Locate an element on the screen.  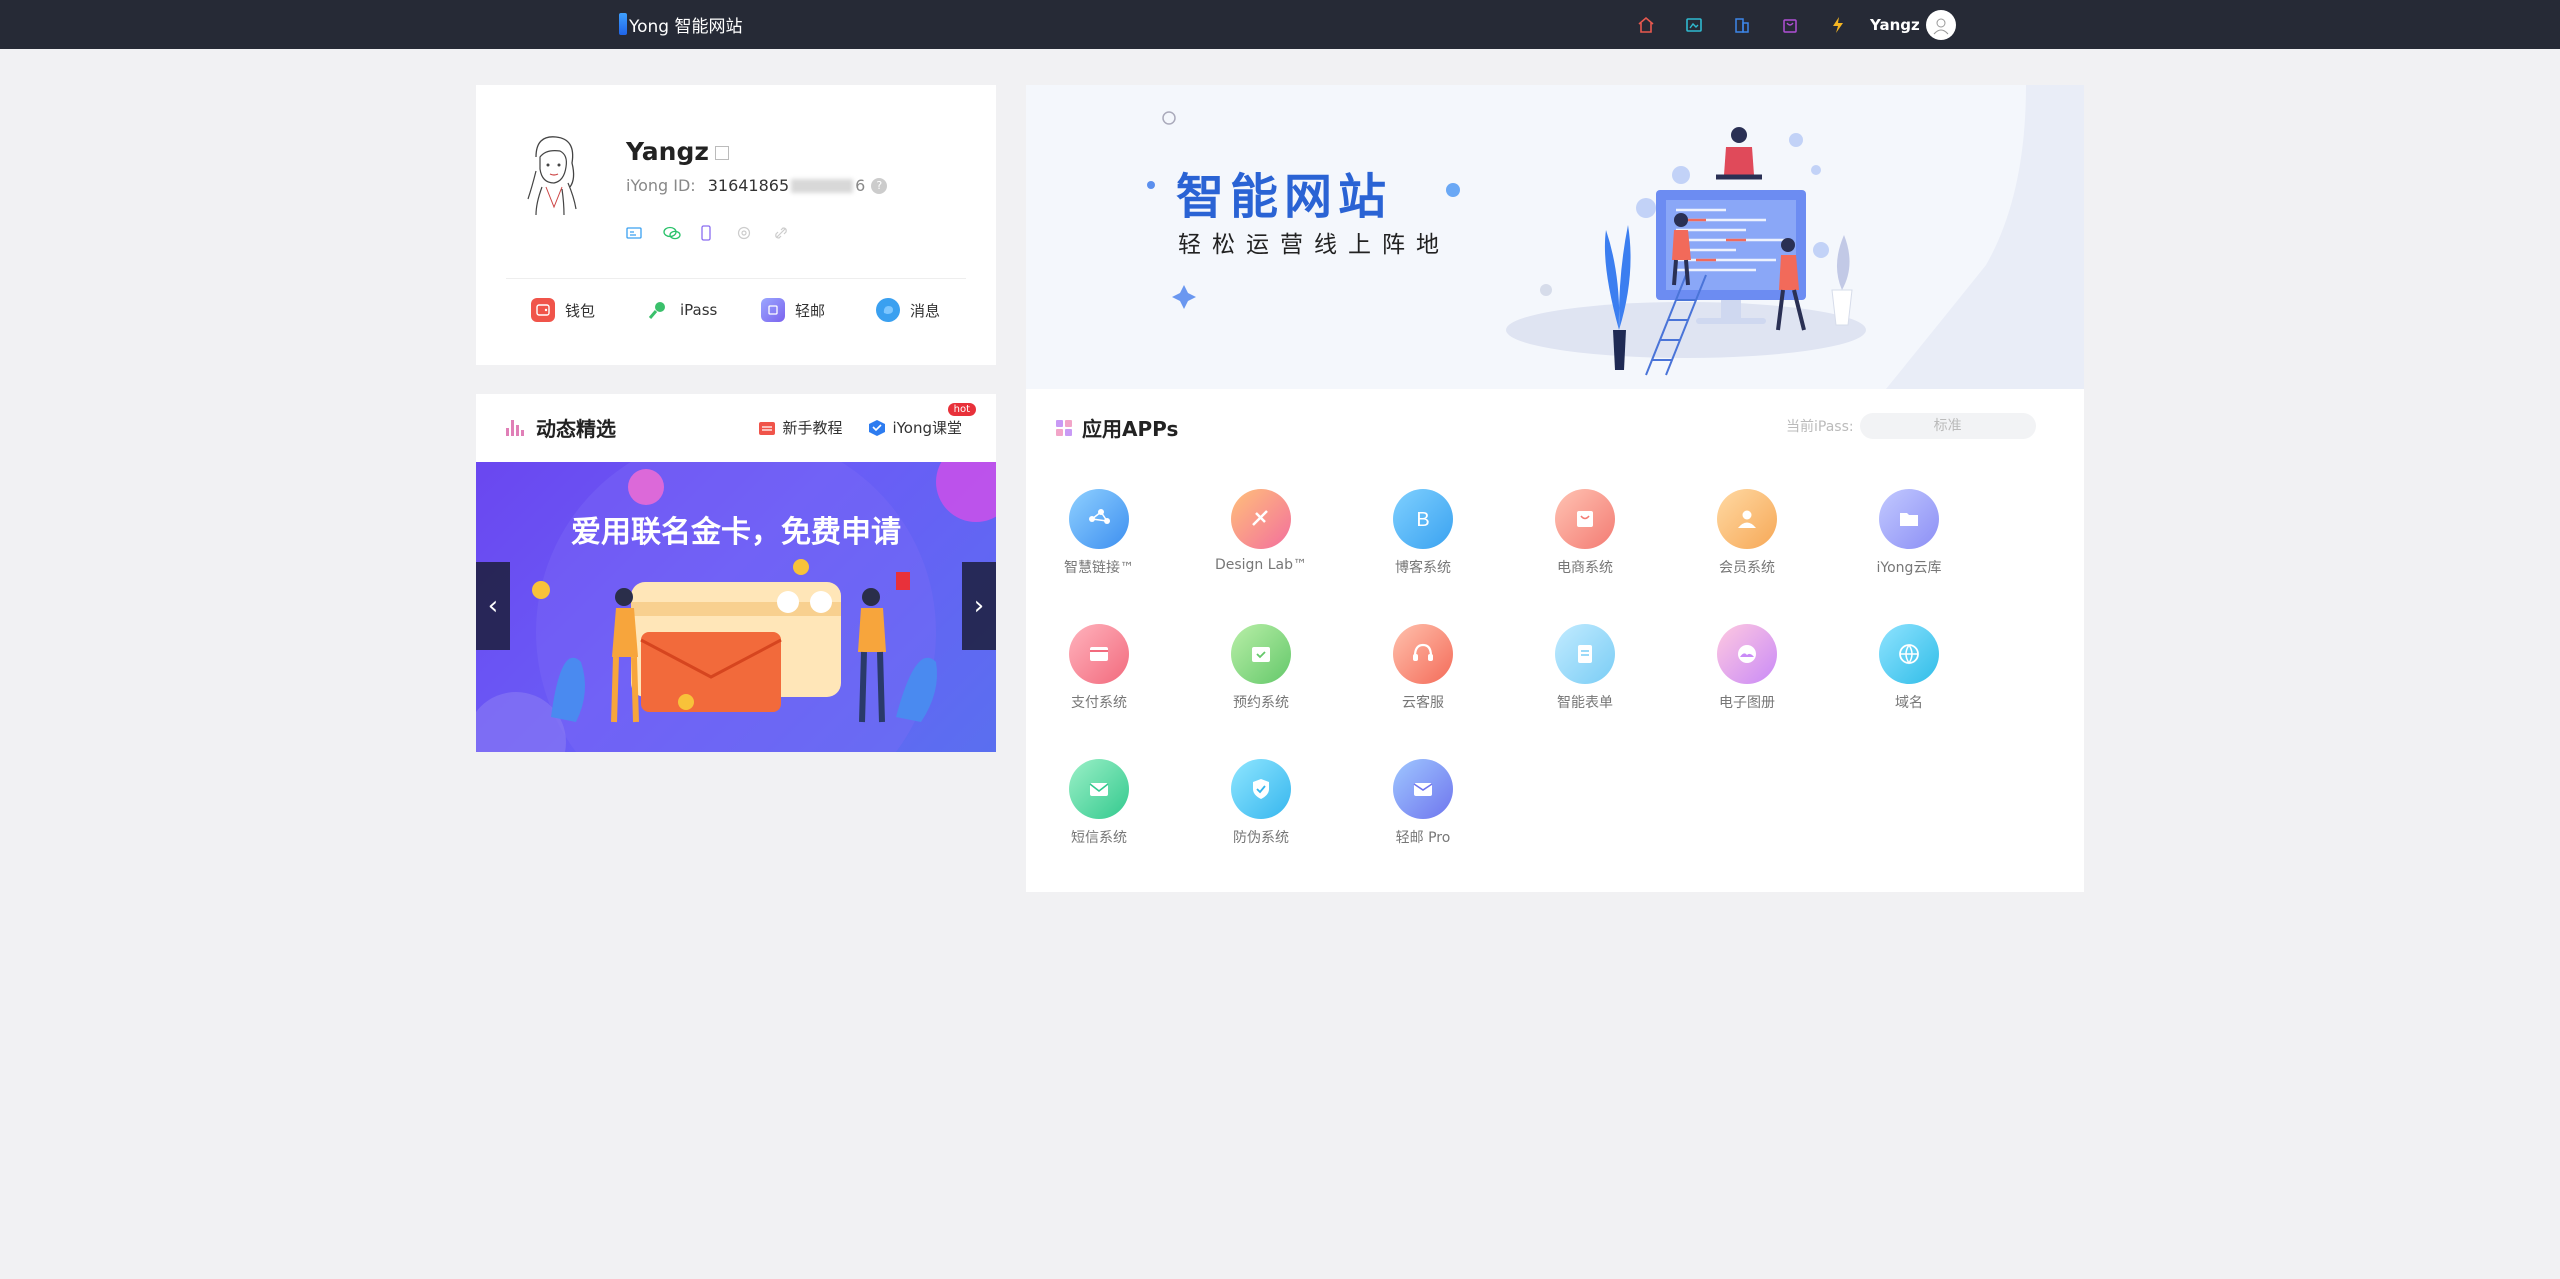
mail-icon is located at coordinates (773, 310).